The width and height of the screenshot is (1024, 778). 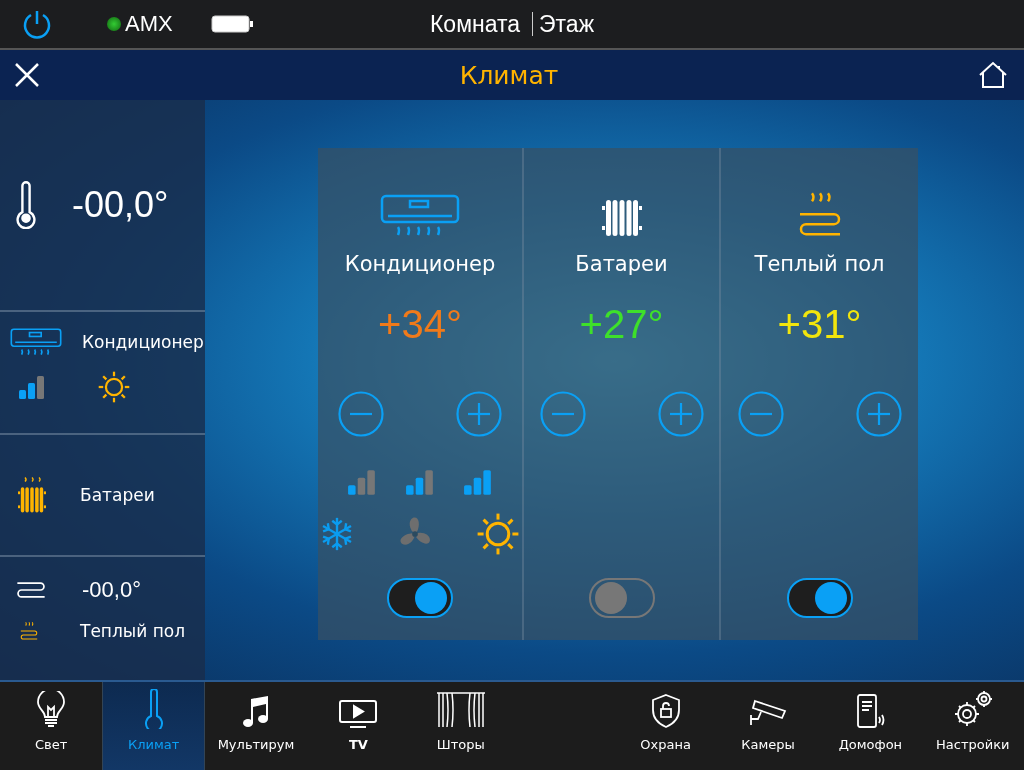 I want to click on nav-tab: Шторы, so click(x=460, y=726).